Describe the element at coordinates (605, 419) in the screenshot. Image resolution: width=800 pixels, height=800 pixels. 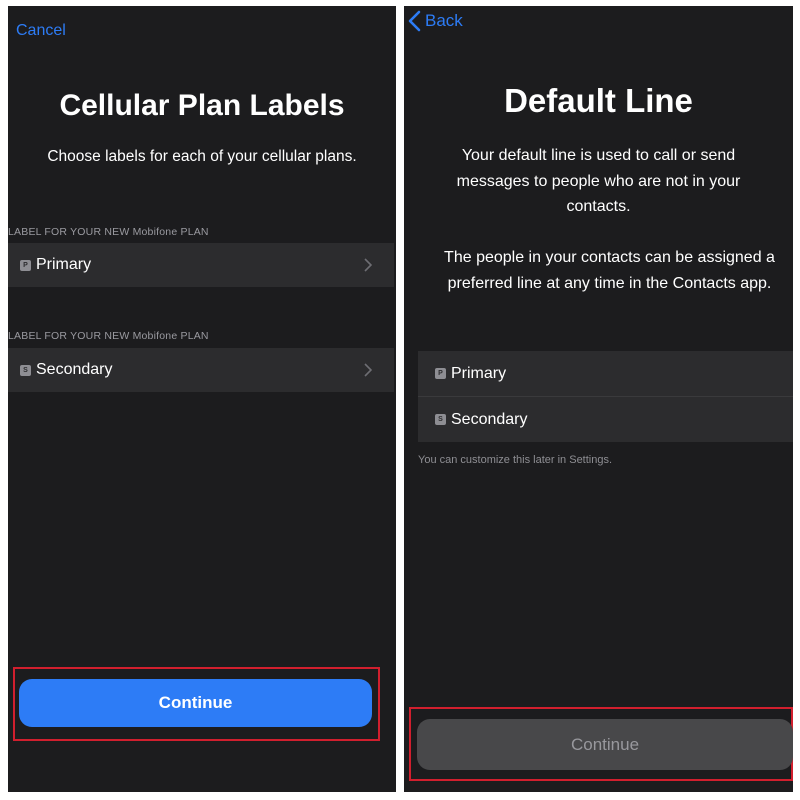
I see `line-option-secondary: S Secondary` at that location.